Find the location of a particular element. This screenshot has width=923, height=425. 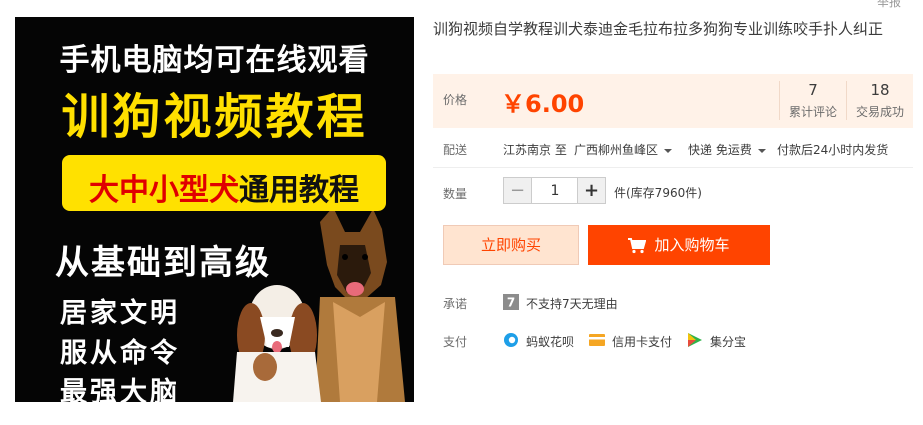

deals-label: 交易成功 is located at coordinates (879, 112).